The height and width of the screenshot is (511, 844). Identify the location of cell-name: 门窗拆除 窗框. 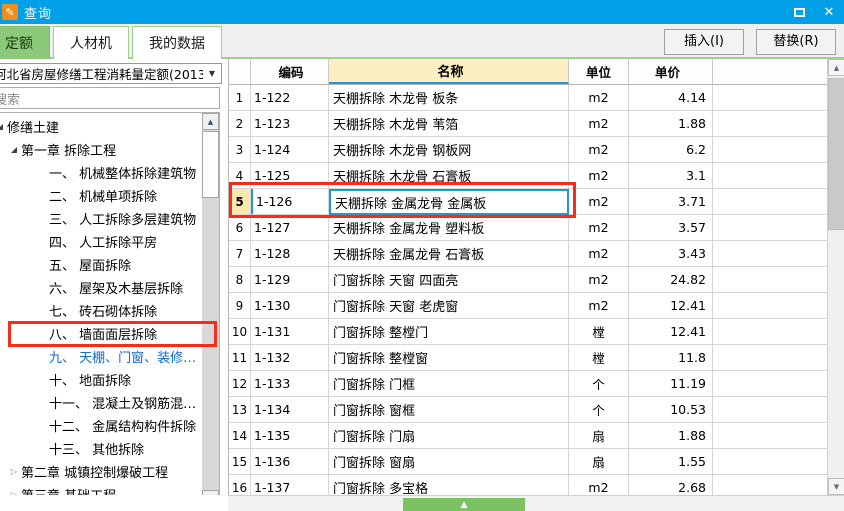
(449, 409).